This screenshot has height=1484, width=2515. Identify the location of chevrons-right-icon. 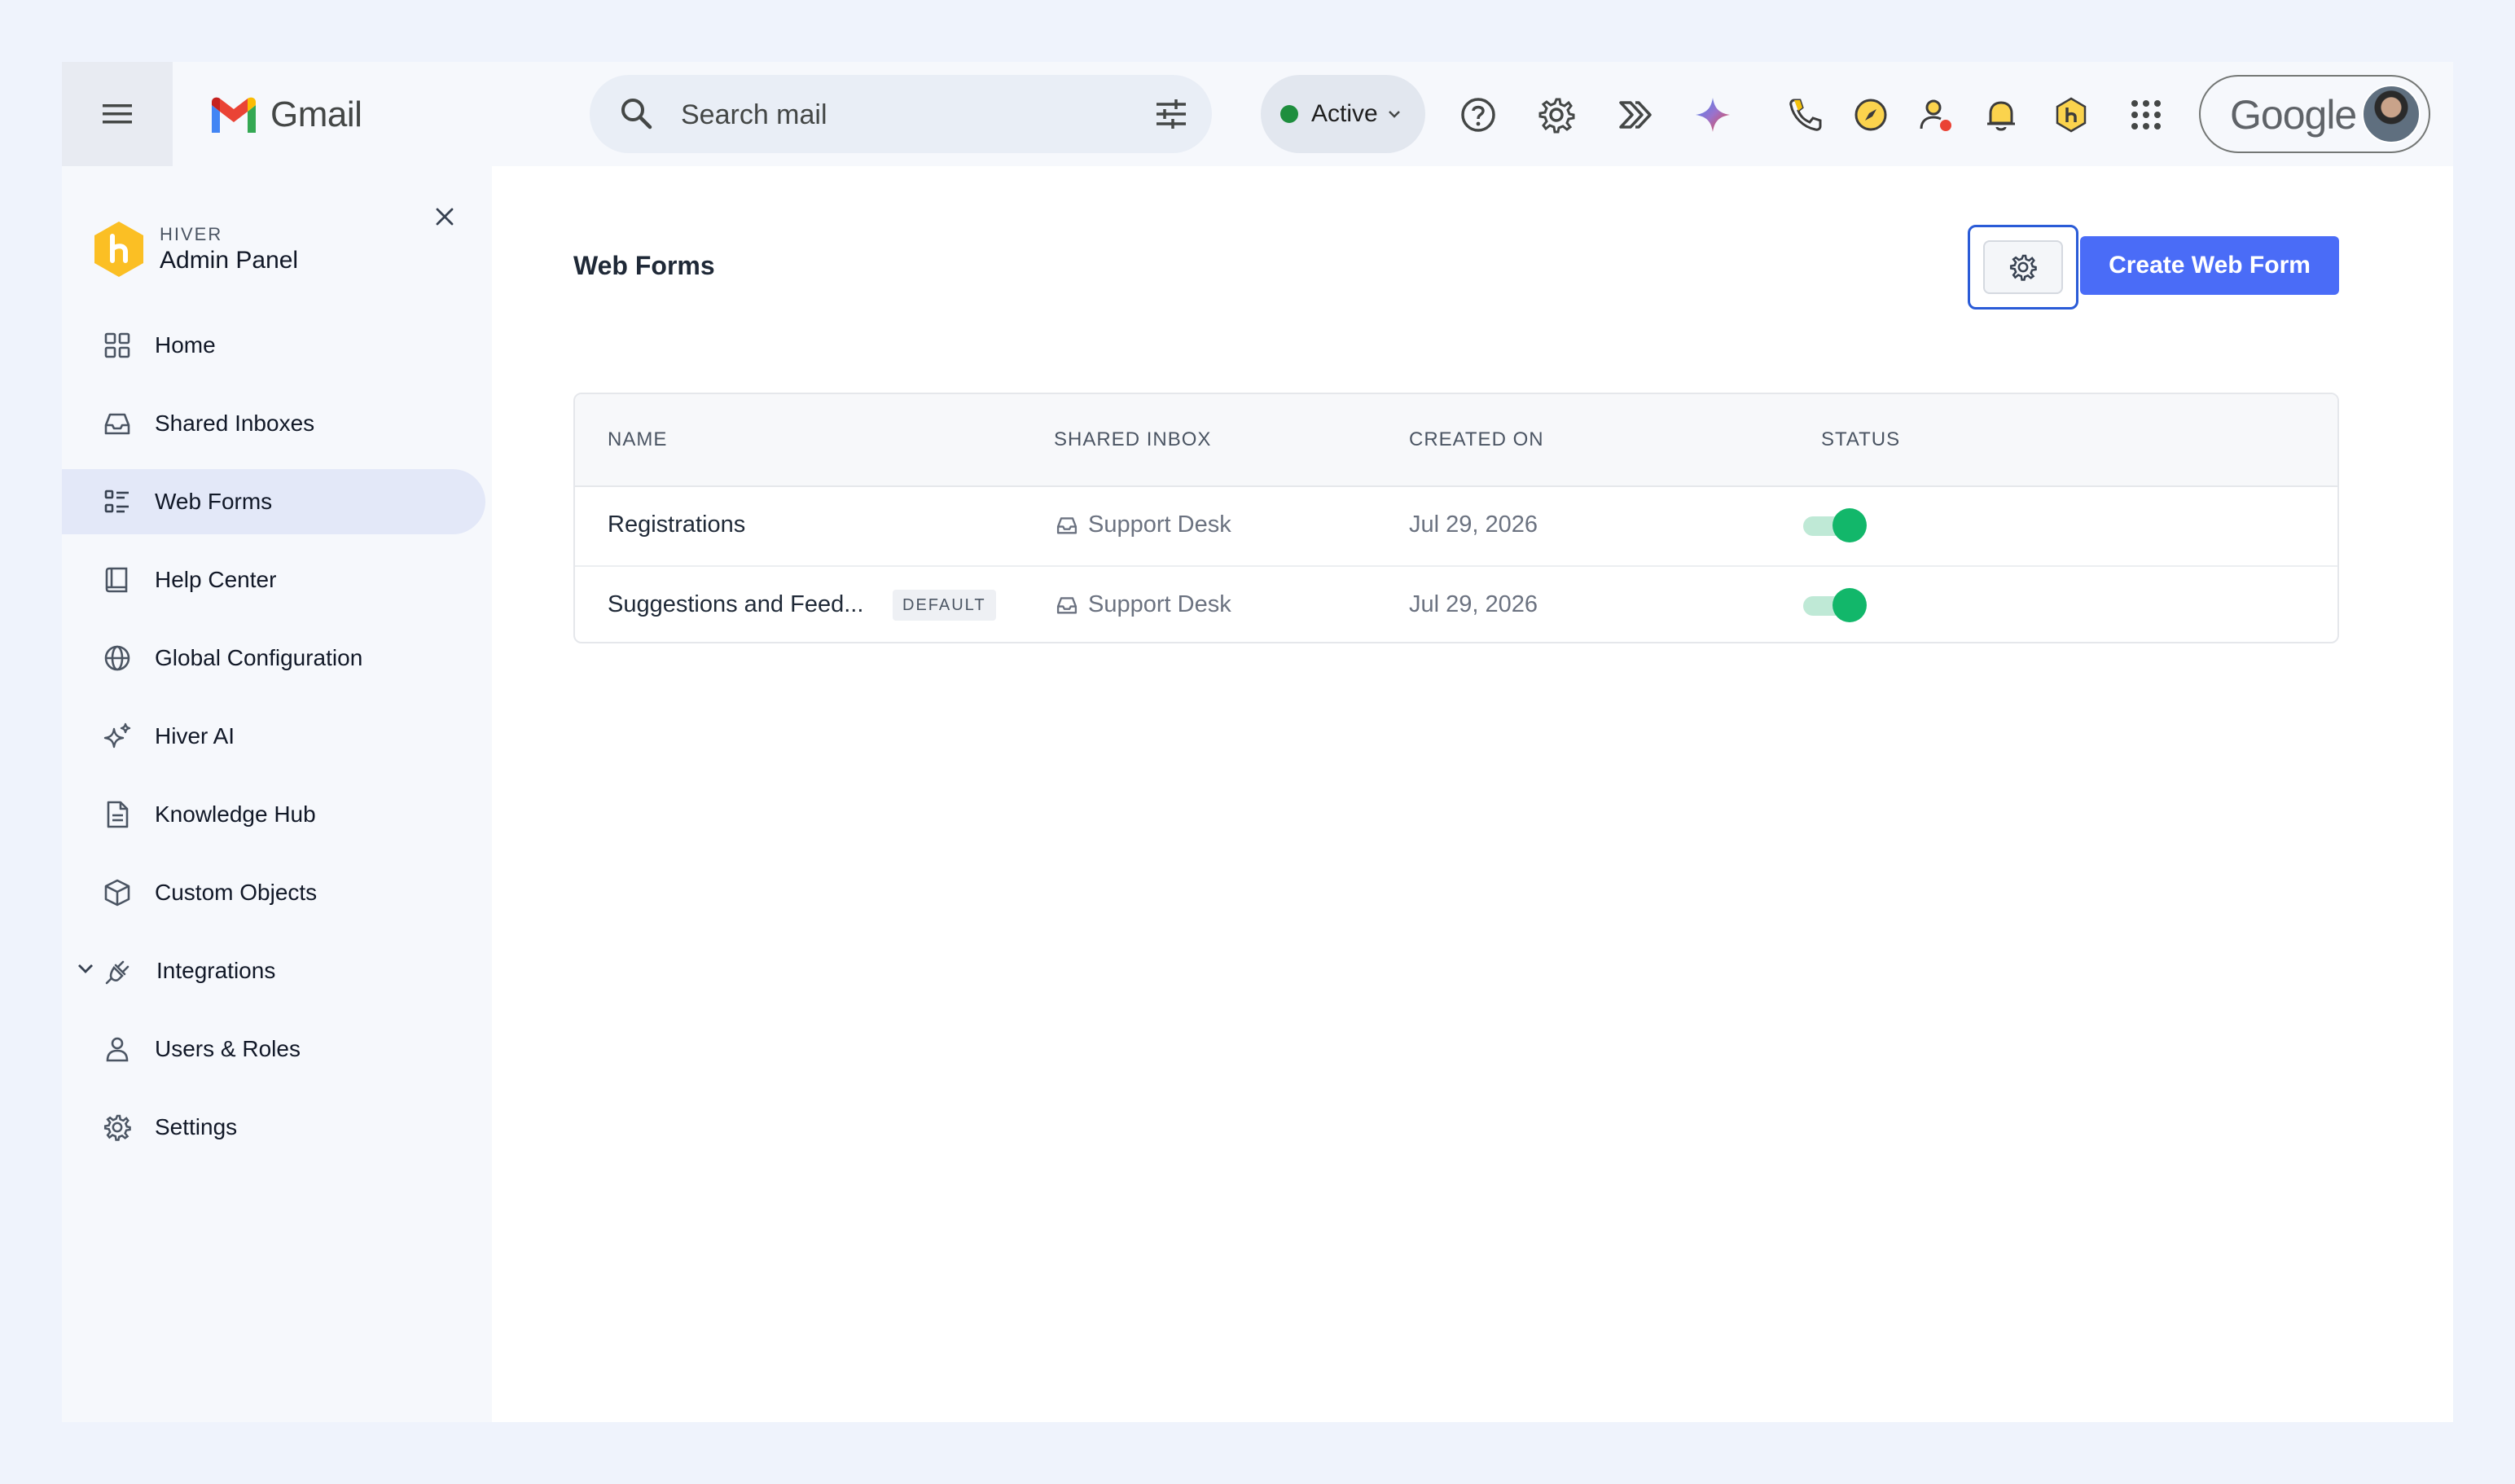
(1635, 115).